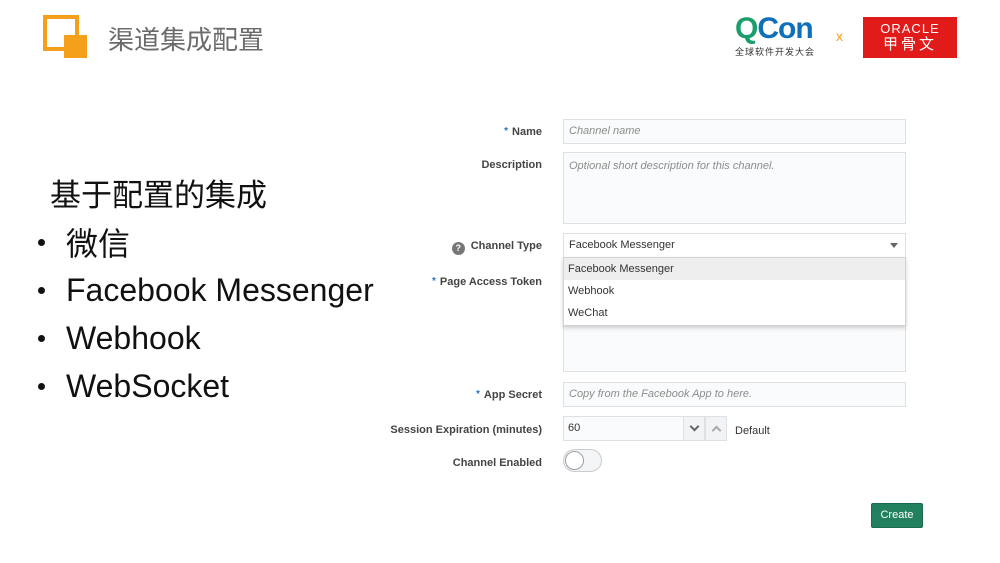  Describe the element at coordinates (496, 247) in the screenshot. I see `channel-type-label: ? Channel Type` at that location.